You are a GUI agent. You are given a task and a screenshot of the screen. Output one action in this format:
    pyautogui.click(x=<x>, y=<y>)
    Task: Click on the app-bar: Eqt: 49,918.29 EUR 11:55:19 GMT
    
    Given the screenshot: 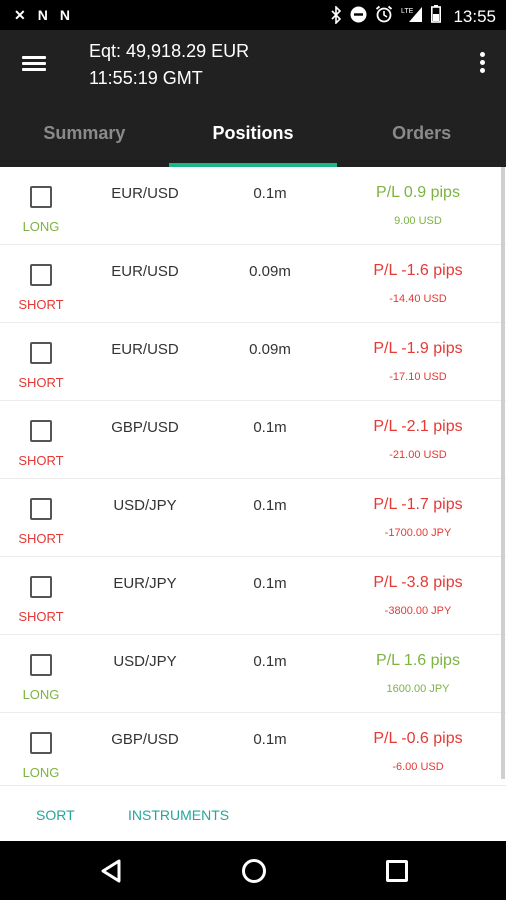 What is the action you would take?
    pyautogui.click(x=253, y=65)
    